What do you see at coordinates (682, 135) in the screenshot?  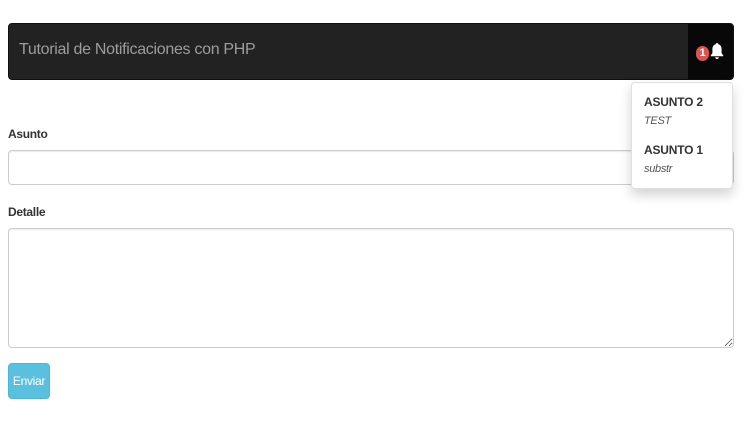 I see `notifications-dropdown: ASUNTO 2 TEST ASUNTO 1 substr` at bounding box center [682, 135].